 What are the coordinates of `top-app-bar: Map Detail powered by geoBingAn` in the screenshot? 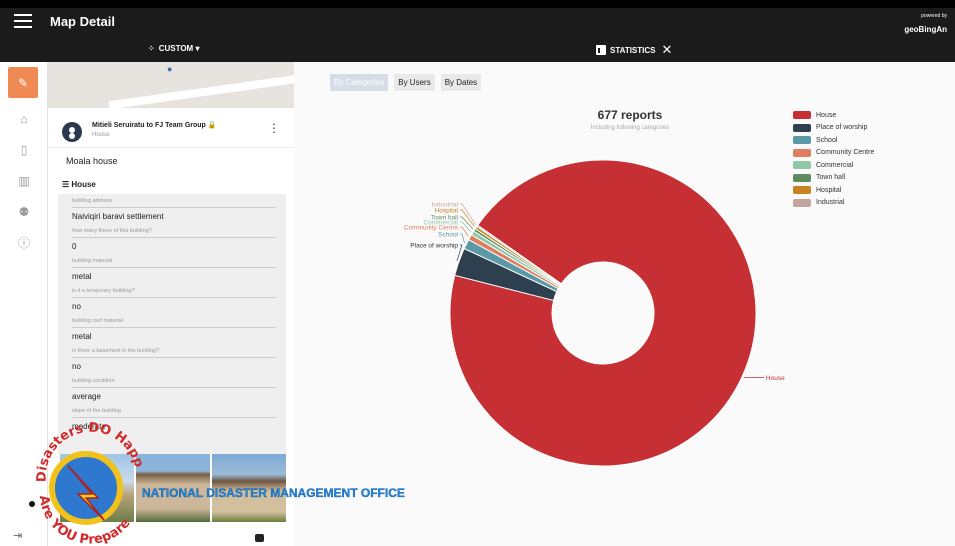 It's located at (477, 18).